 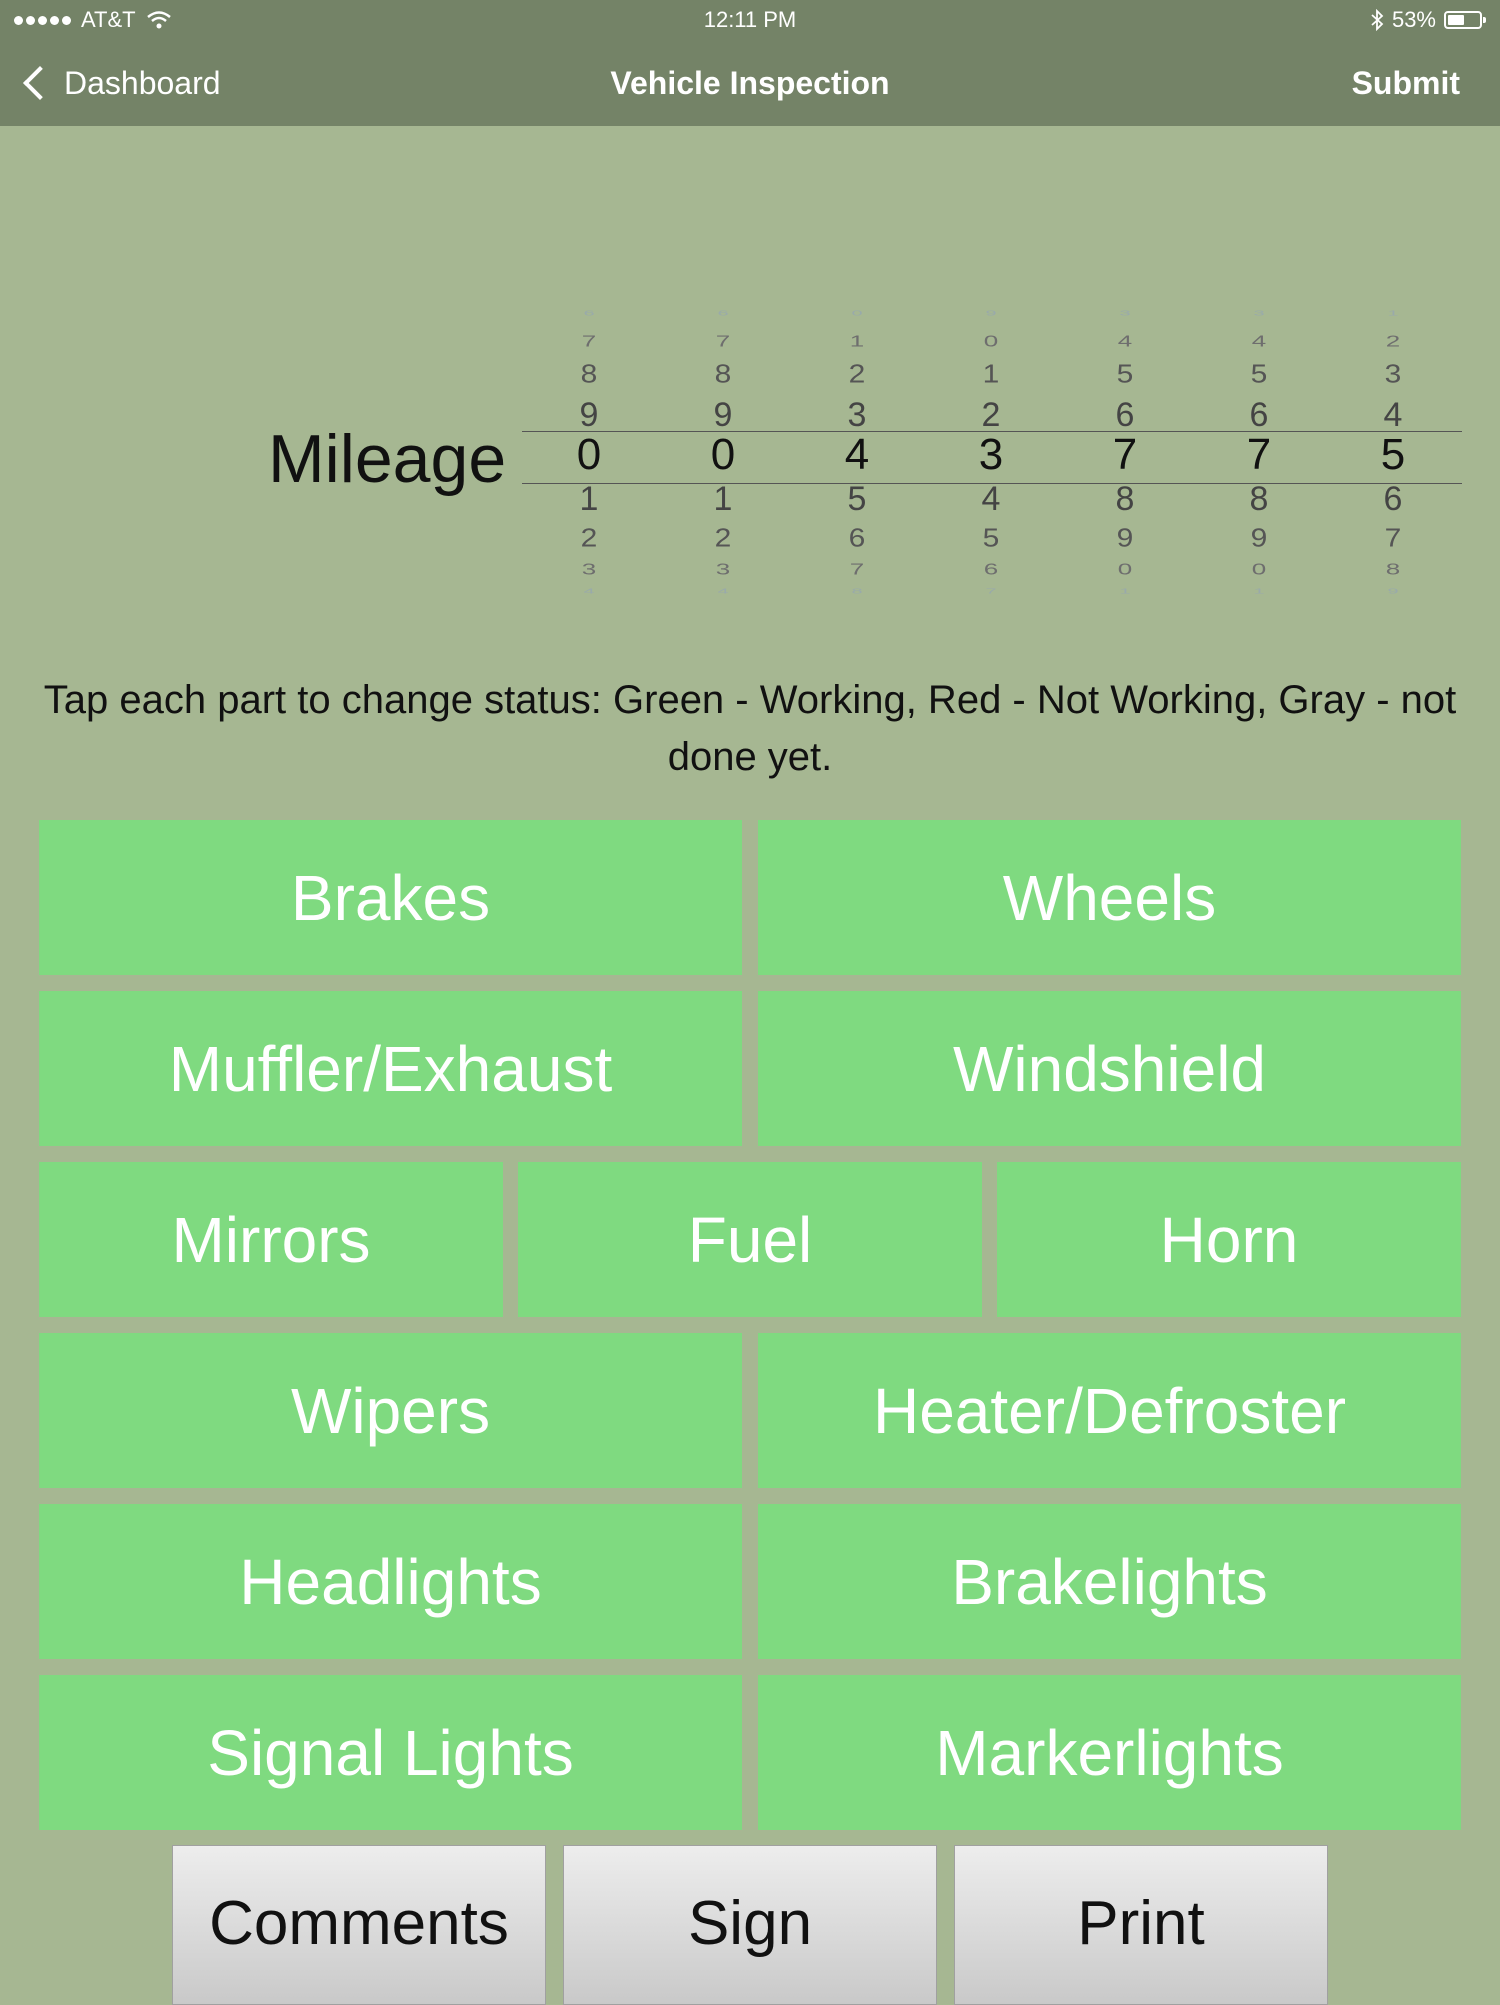 I want to click on mileage-wheel: 012345678, so click(x=857, y=455).